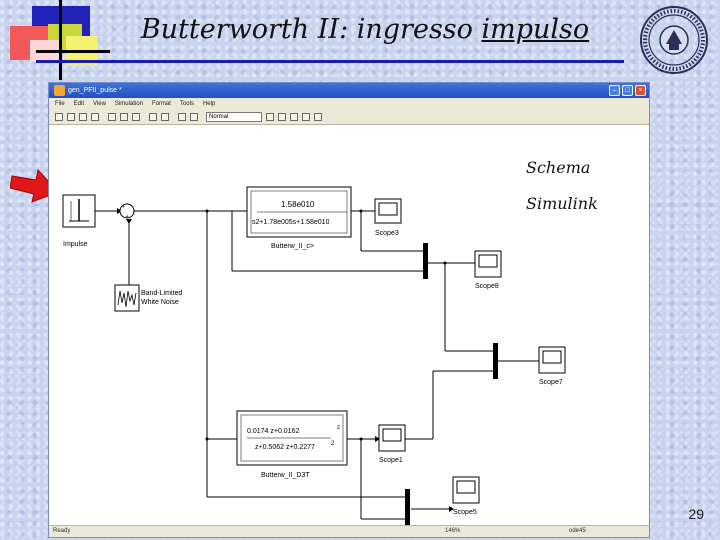  What do you see at coordinates (291, 222) in the screenshot?
I see `tf1-denominator: s2+1.78e005s+1.58e010` at bounding box center [291, 222].